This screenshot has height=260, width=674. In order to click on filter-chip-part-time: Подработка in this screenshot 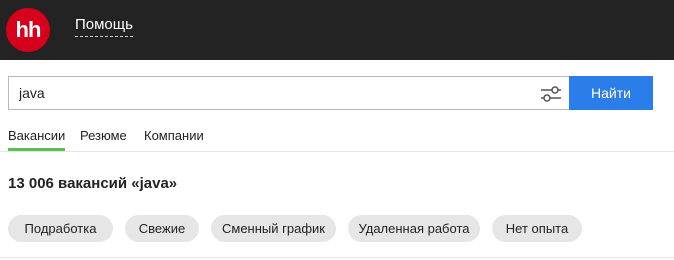, I will do `click(60, 228)`.